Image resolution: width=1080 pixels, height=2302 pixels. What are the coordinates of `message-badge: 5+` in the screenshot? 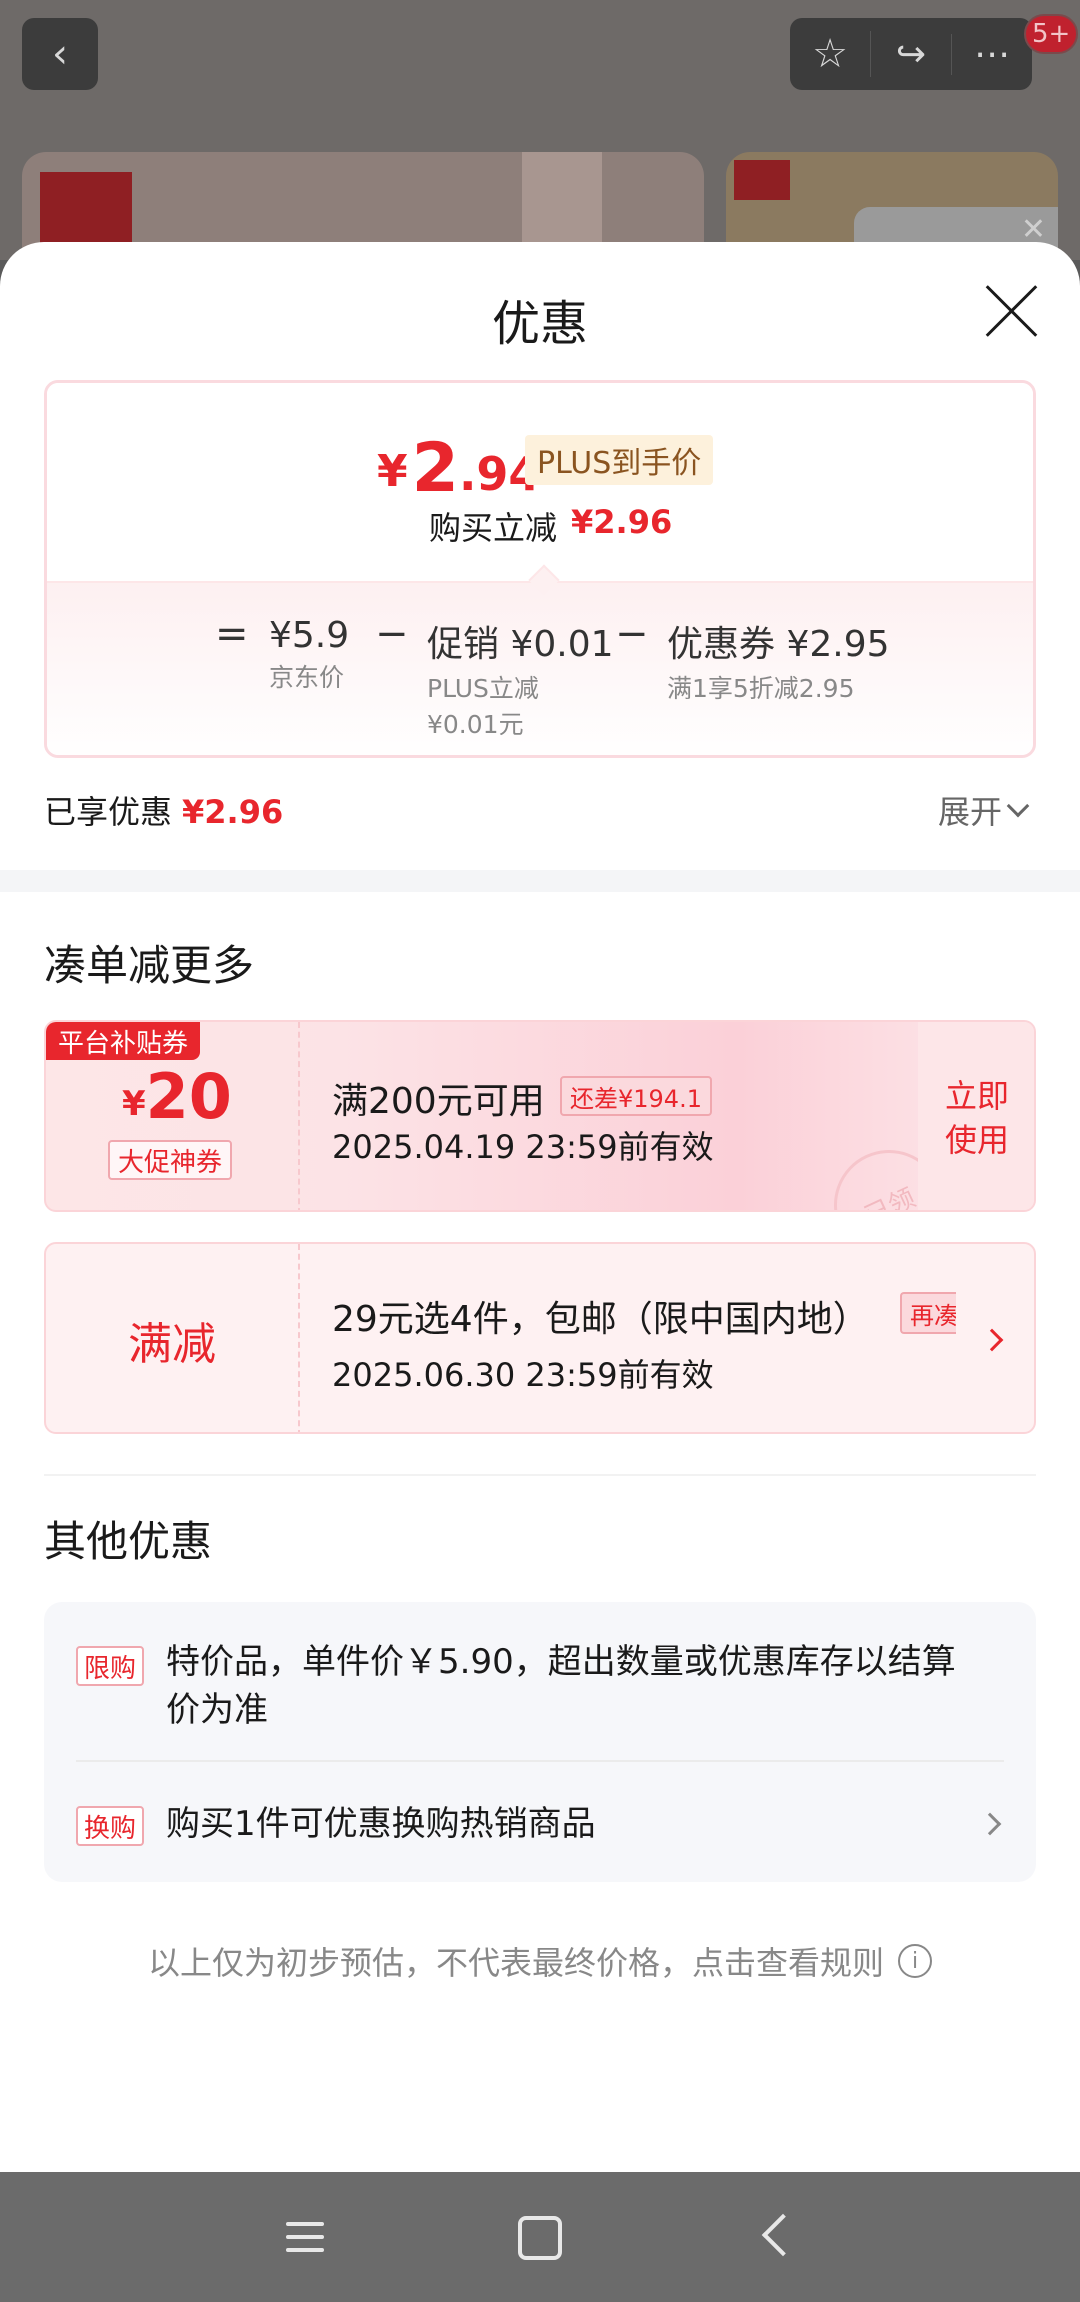 It's located at (1051, 34).